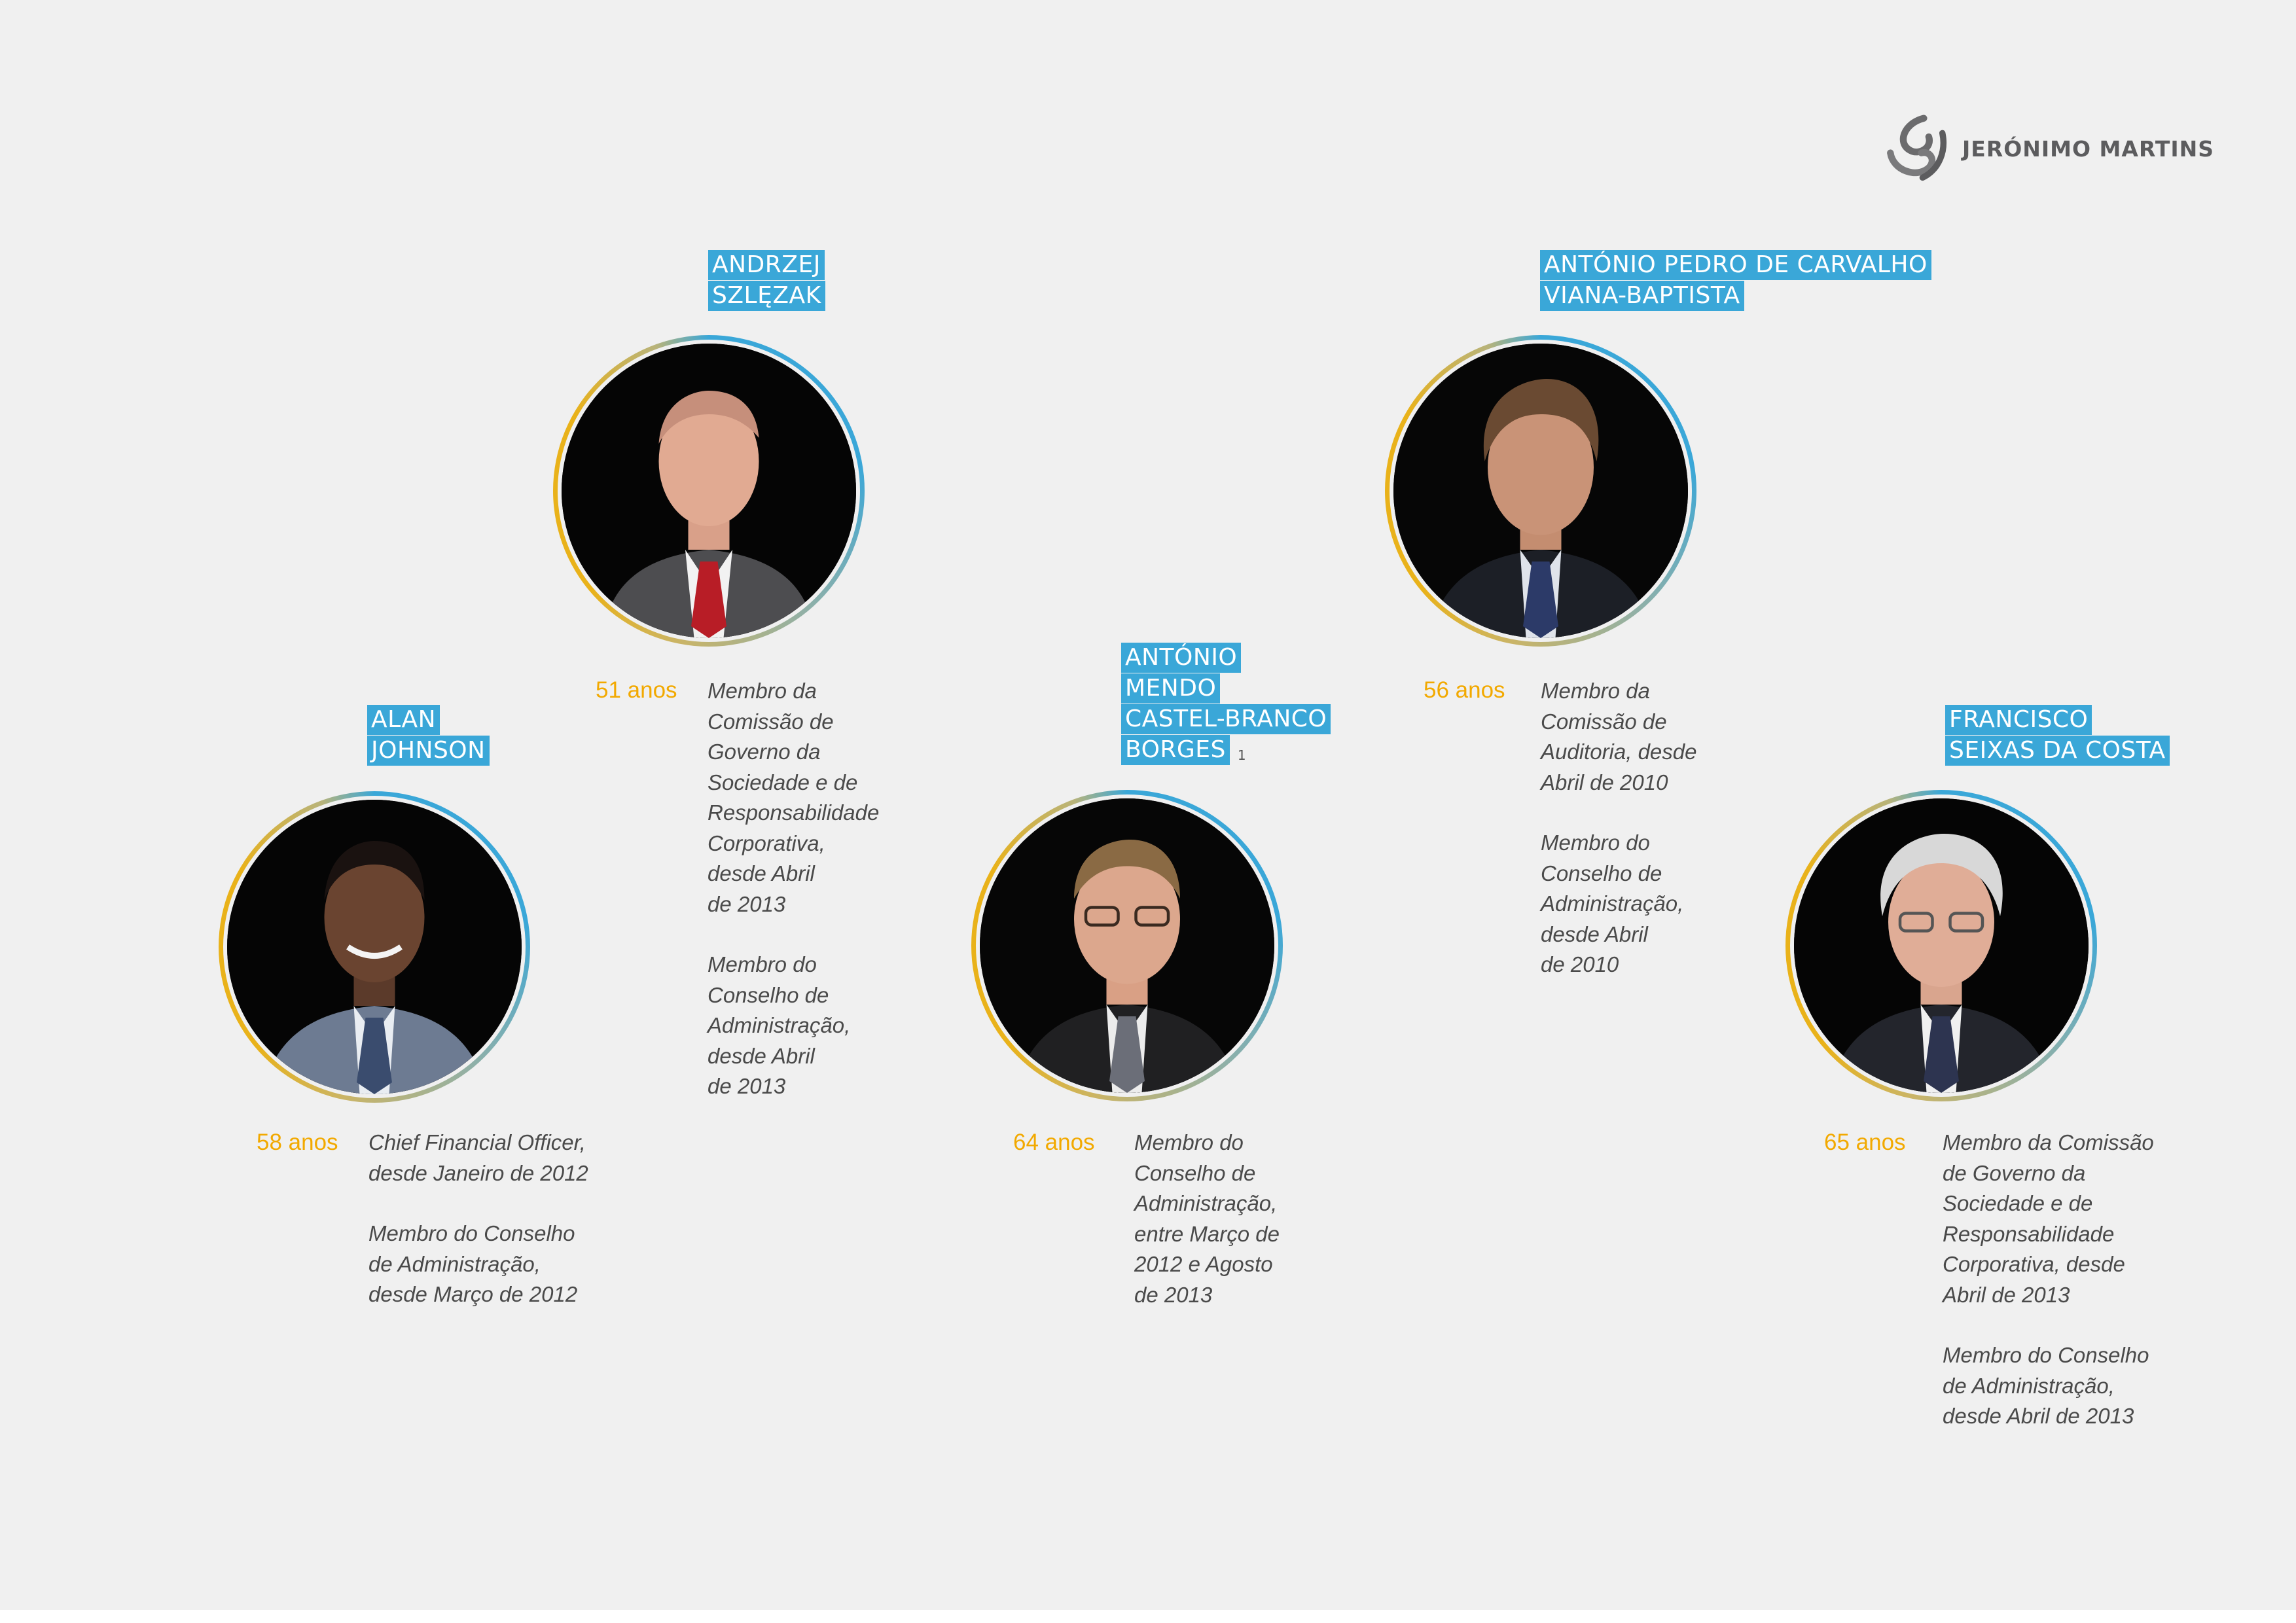 Image resolution: width=2296 pixels, height=1623 pixels. I want to click on member-age-antonio-borges: 64 anos, so click(1054, 1142).